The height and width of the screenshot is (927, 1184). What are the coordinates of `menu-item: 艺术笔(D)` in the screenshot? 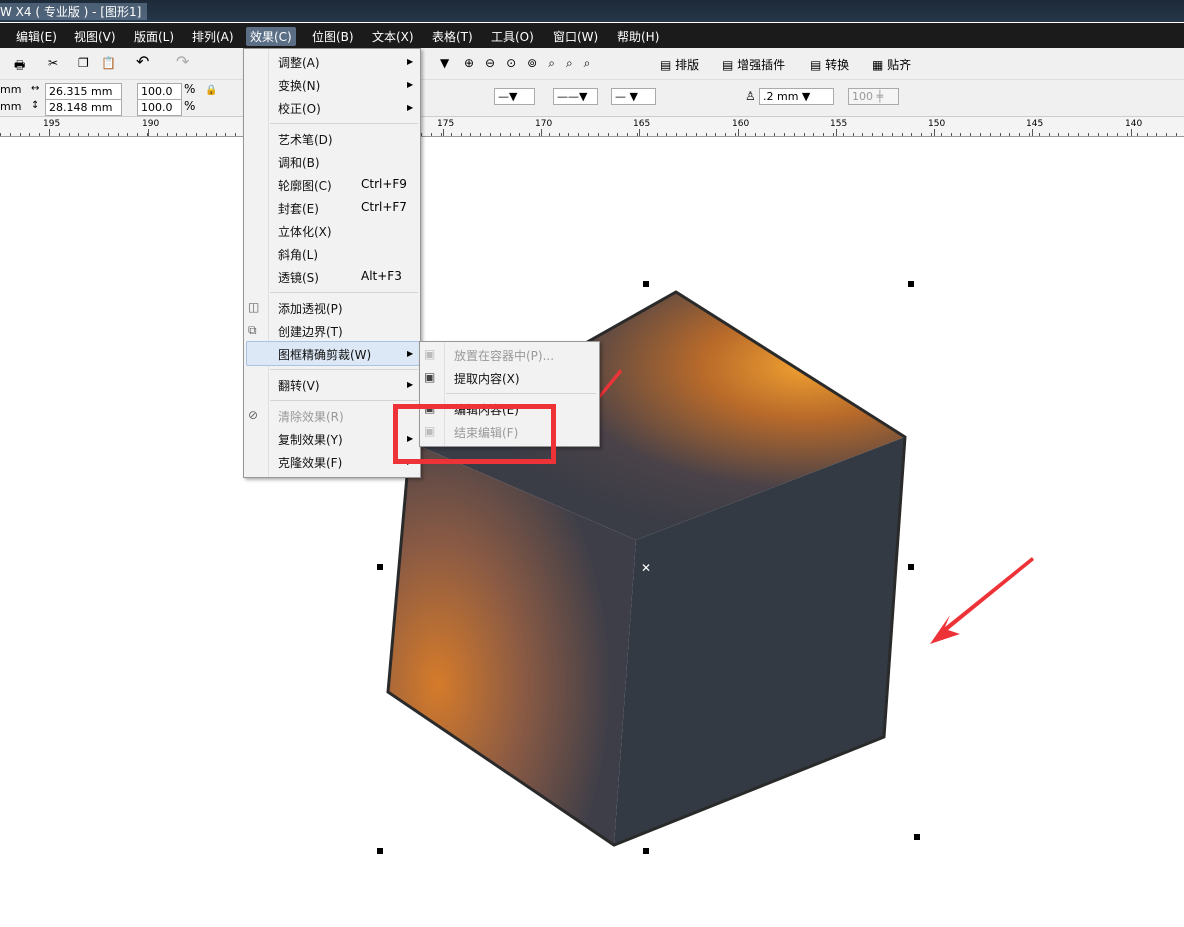 It's located at (305, 139).